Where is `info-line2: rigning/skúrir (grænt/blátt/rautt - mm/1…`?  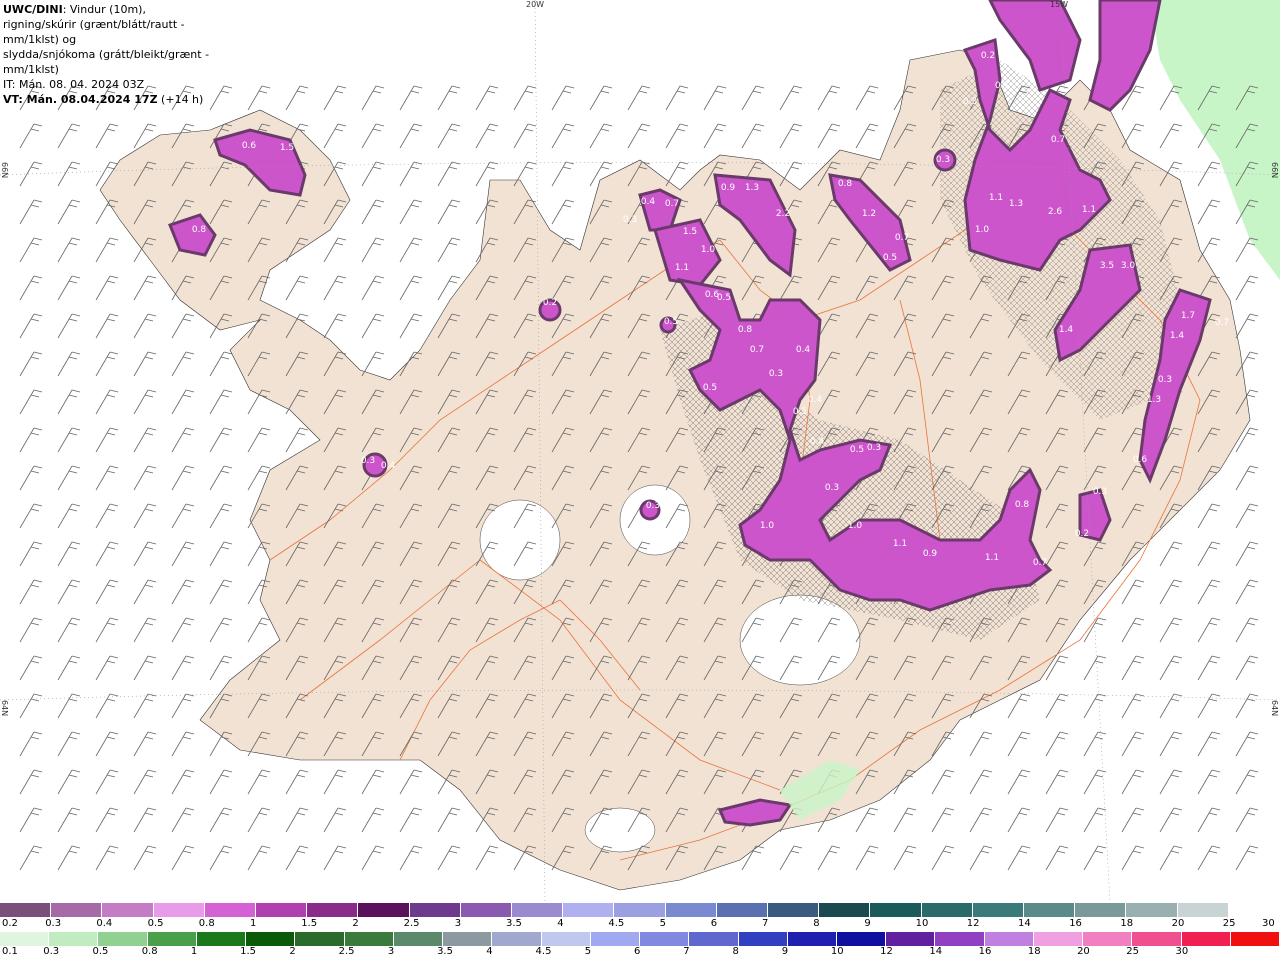 info-line2: rigning/skúrir (grænt/blátt/rautt - mm/1… is located at coordinates (94, 32).